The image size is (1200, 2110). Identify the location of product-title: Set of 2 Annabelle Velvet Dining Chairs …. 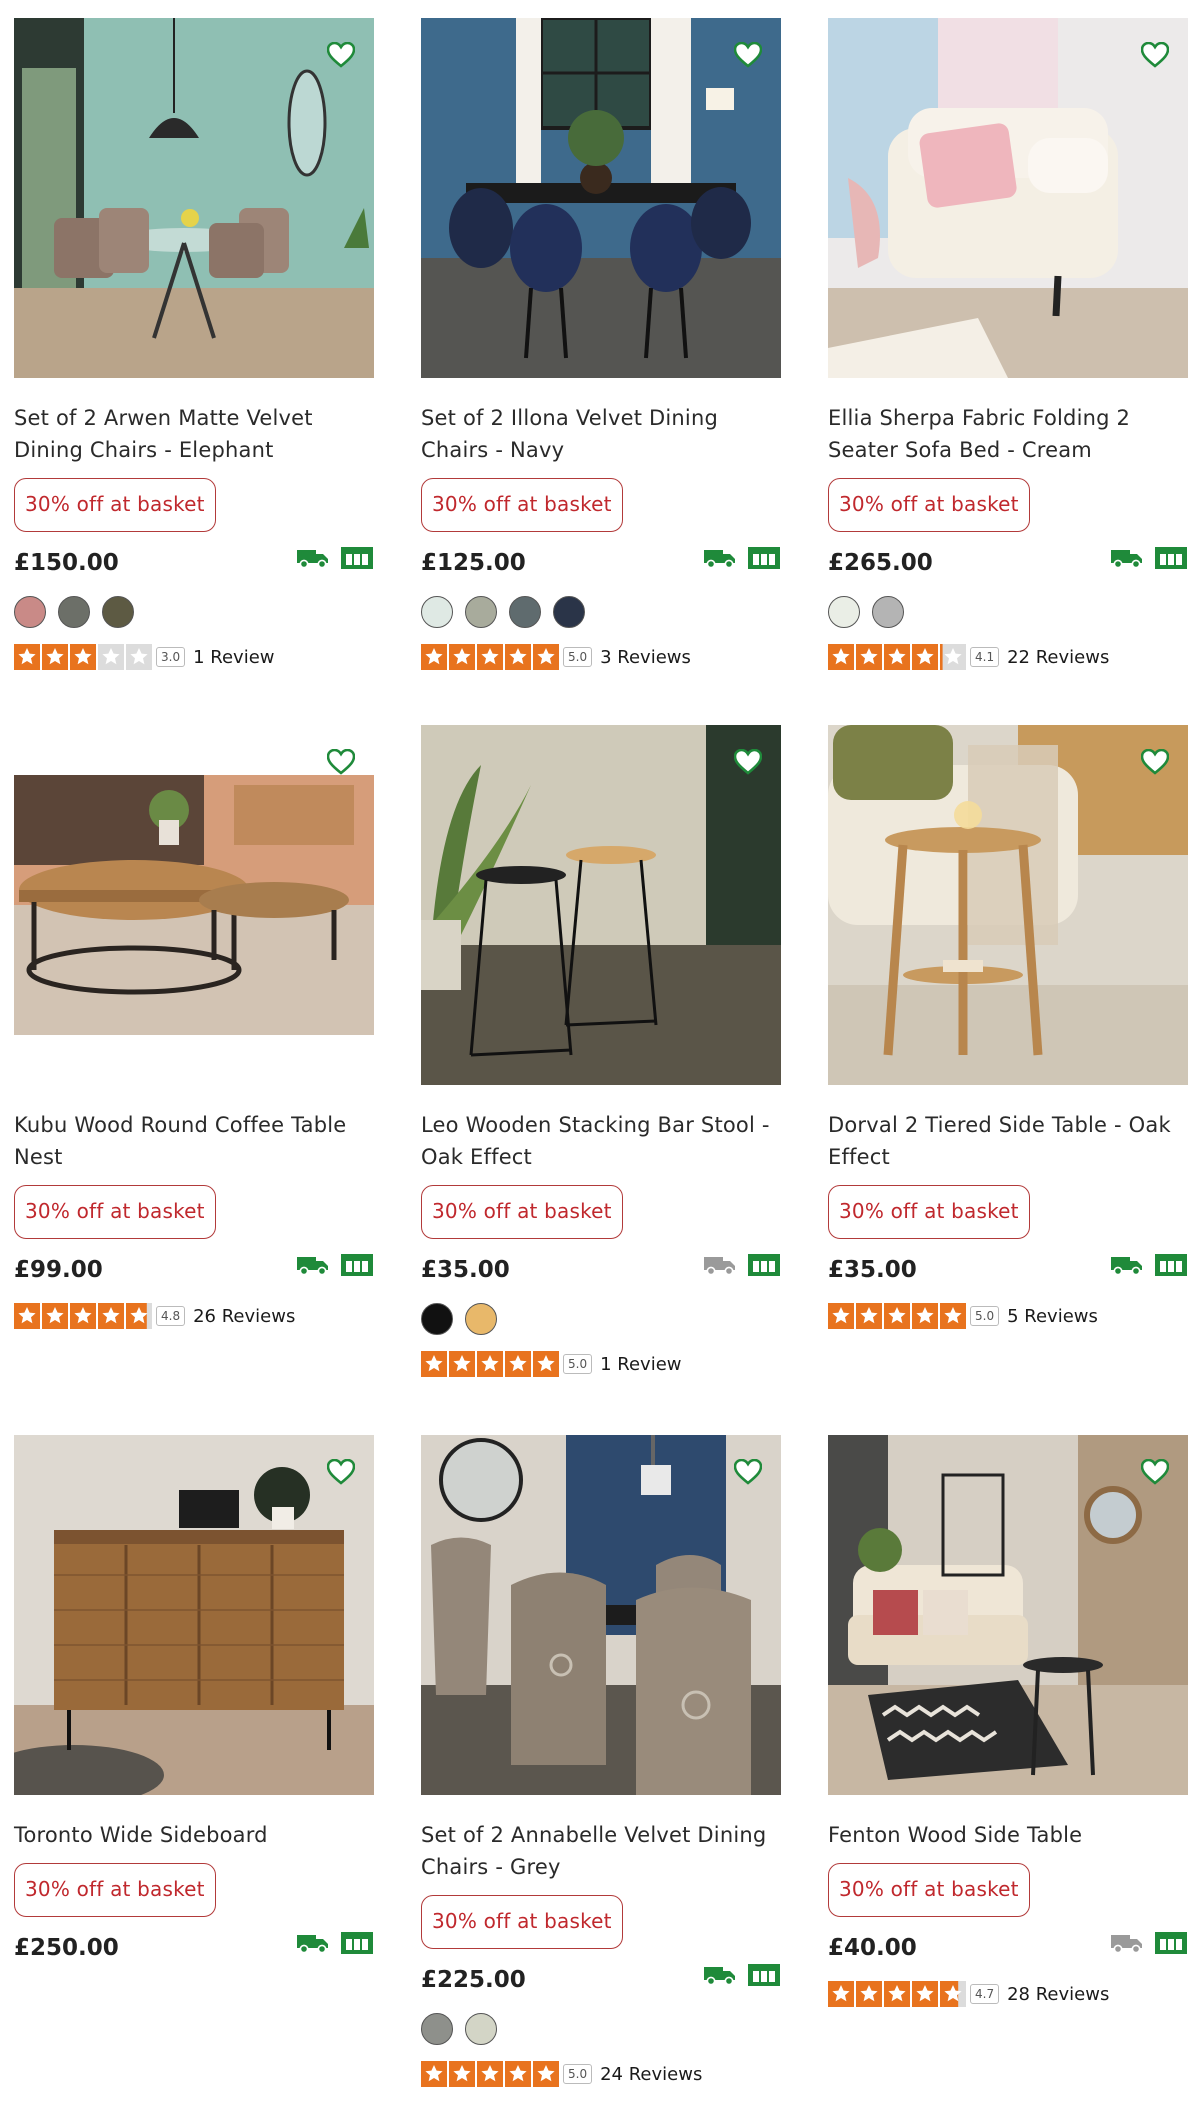
(606, 1851).